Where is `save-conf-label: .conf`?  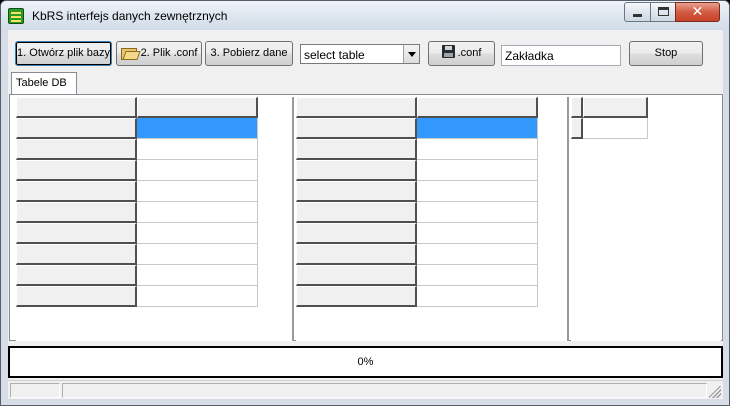
save-conf-label: .conf is located at coordinates (469, 53).